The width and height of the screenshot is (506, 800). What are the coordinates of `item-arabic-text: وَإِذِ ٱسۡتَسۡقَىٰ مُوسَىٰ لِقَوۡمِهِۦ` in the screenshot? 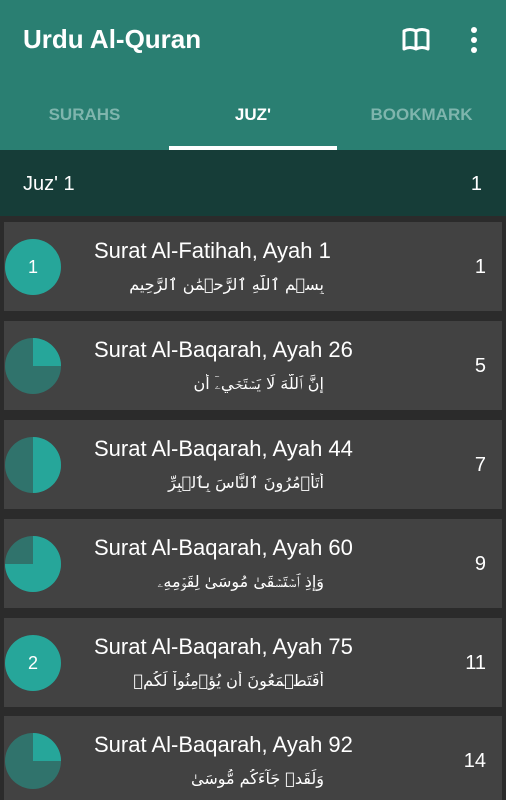 It's located at (240, 581).